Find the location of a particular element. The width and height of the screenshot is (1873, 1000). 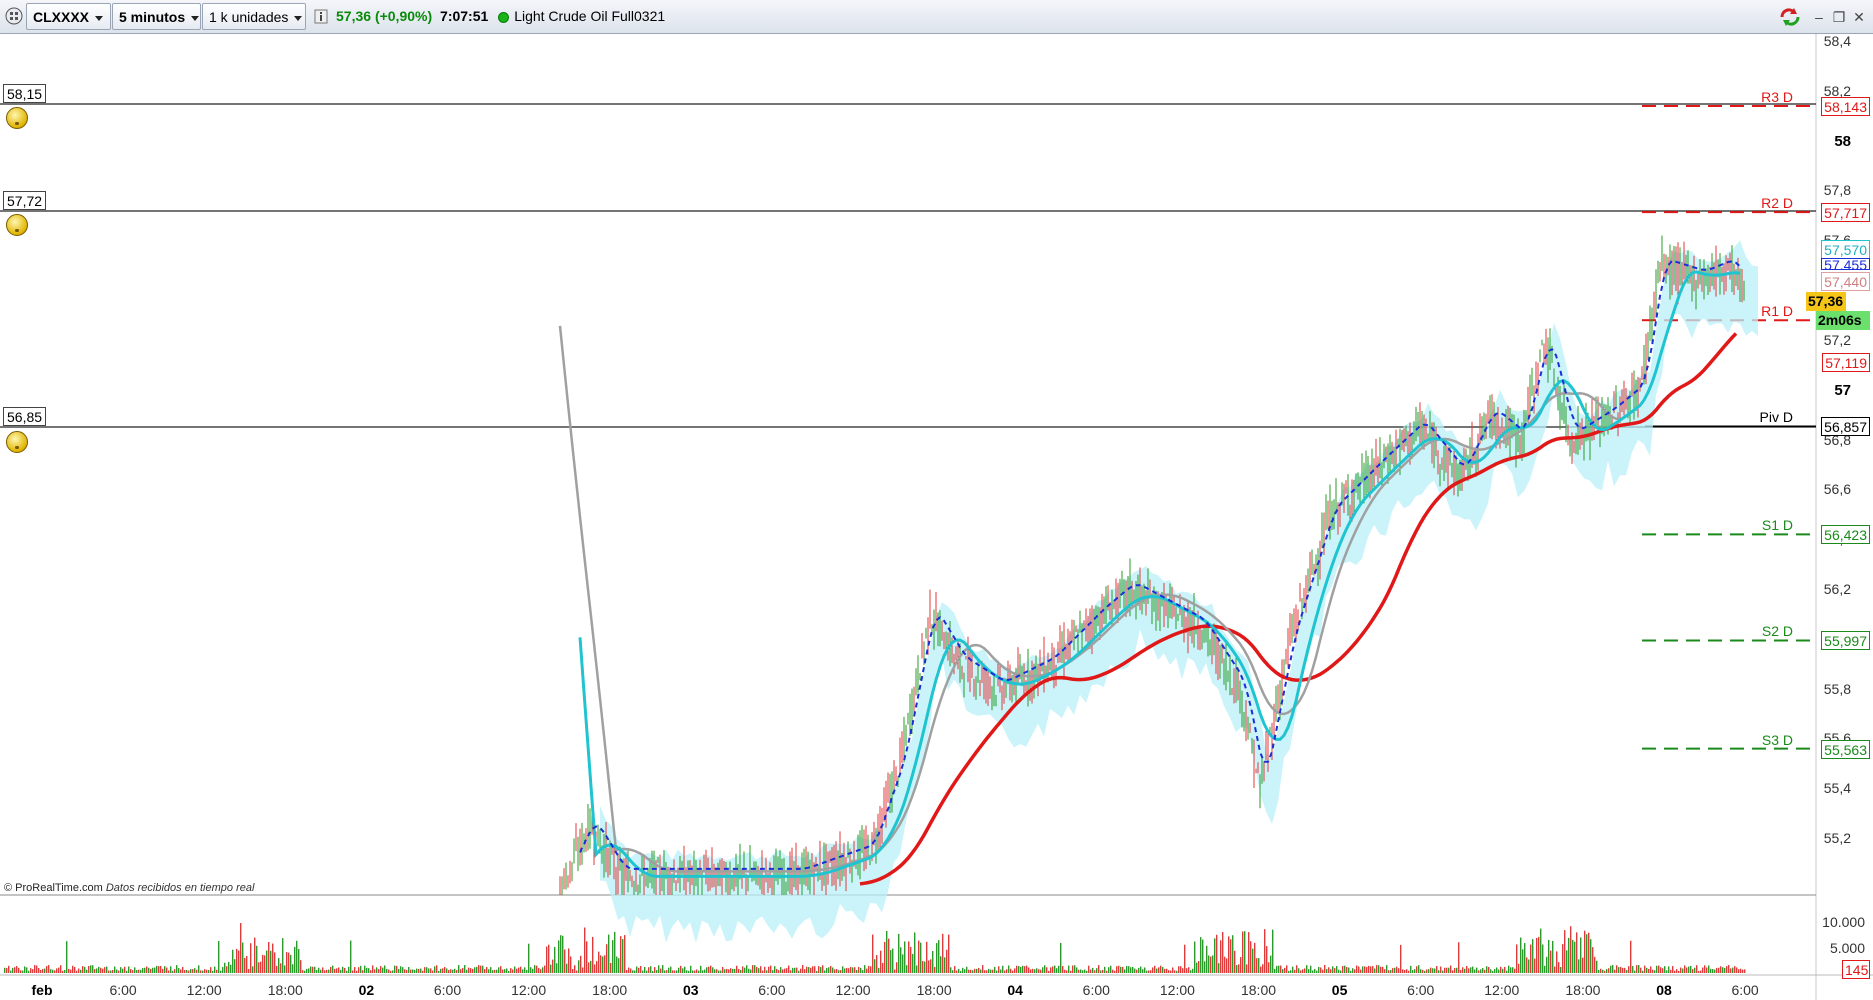

time-axis-label: 08 is located at coordinates (1664, 990).